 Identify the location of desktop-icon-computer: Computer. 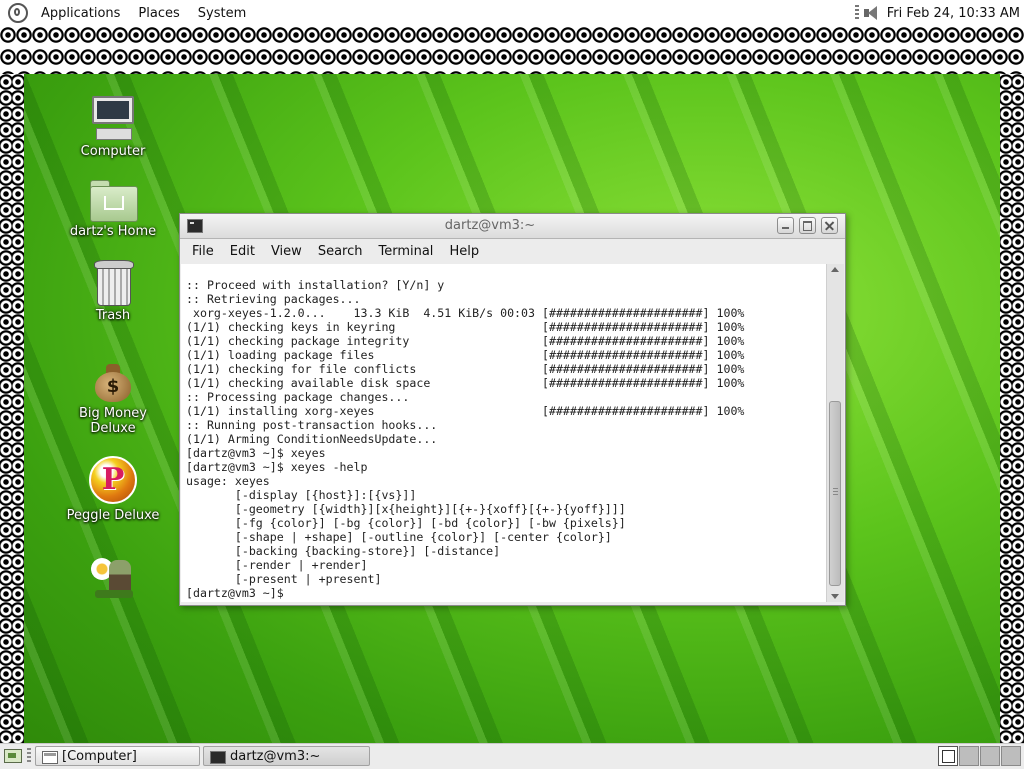
(113, 127).